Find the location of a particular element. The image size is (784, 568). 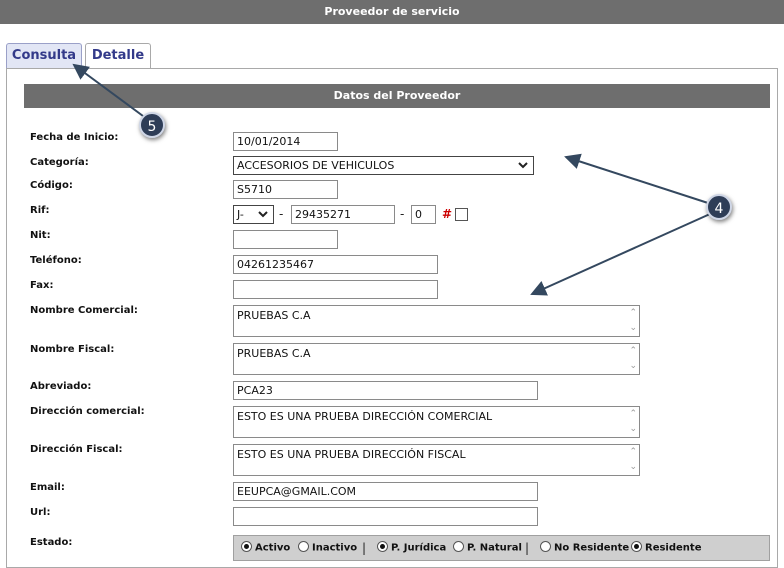

arrow-to-consulta is located at coordinates (108, 90).